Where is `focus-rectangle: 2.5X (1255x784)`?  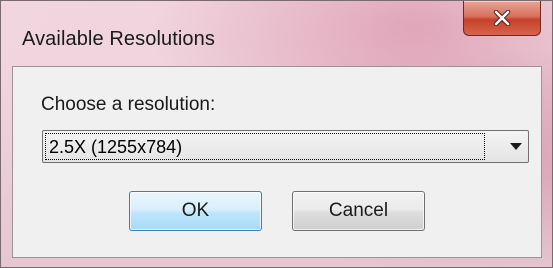 focus-rectangle: 2.5X (1255x784) is located at coordinates (265, 146).